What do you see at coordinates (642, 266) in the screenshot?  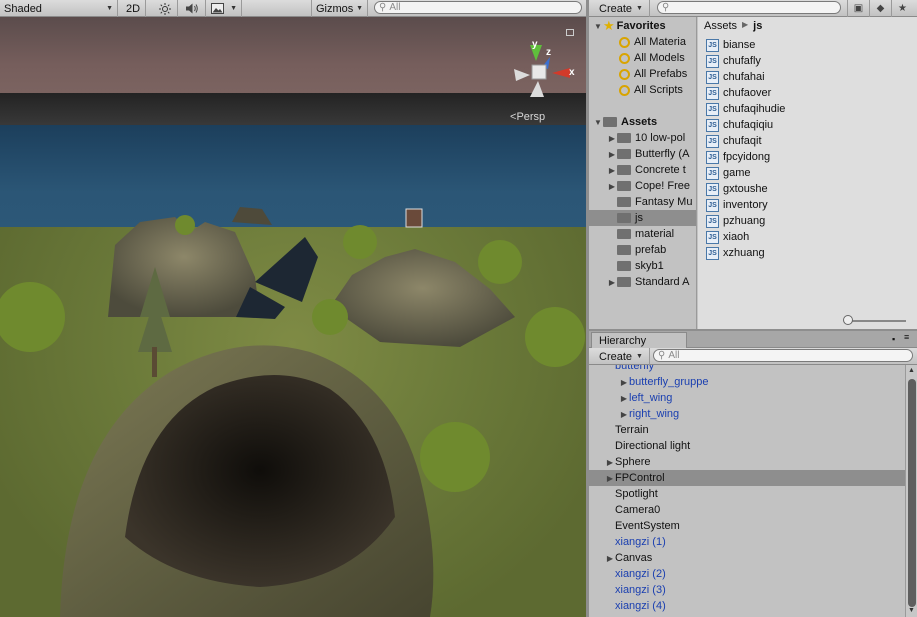 I see `folder-item: skyb1` at bounding box center [642, 266].